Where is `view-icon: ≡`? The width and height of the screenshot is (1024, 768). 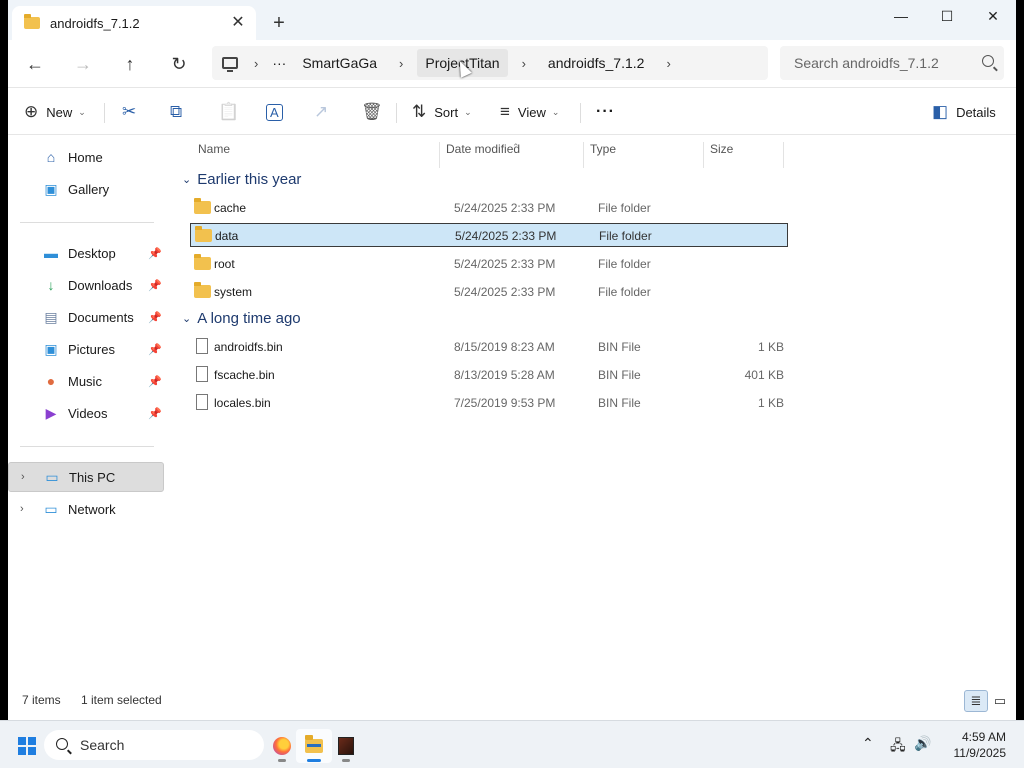 view-icon: ≡ is located at coordinates (505, 111).